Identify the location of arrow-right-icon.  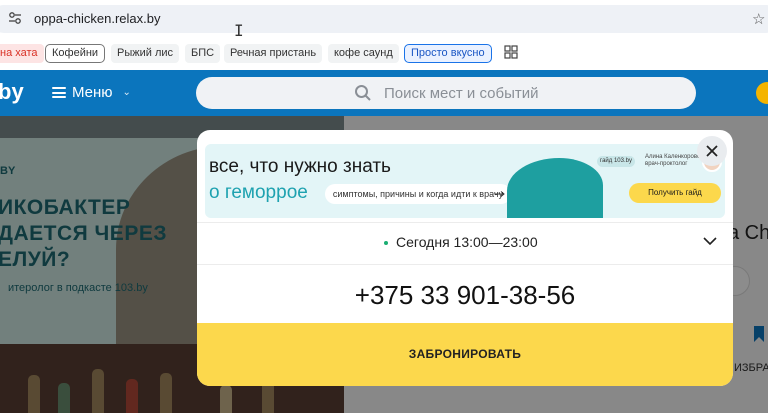
(500, 194).